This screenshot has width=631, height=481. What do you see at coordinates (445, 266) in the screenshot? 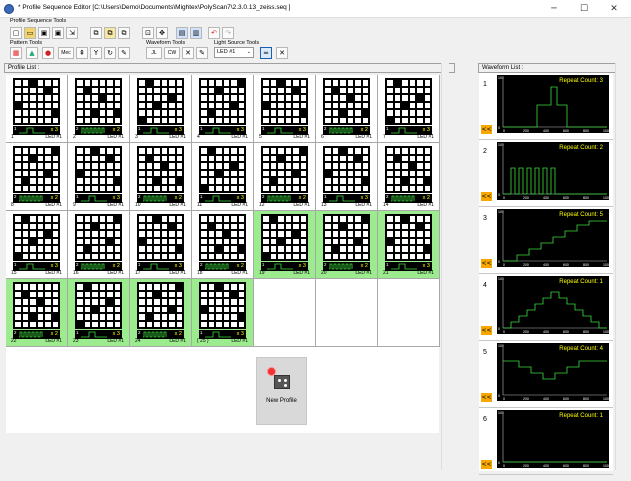
I see `profile-list-scrollbar` at bounding box center [445, 266].